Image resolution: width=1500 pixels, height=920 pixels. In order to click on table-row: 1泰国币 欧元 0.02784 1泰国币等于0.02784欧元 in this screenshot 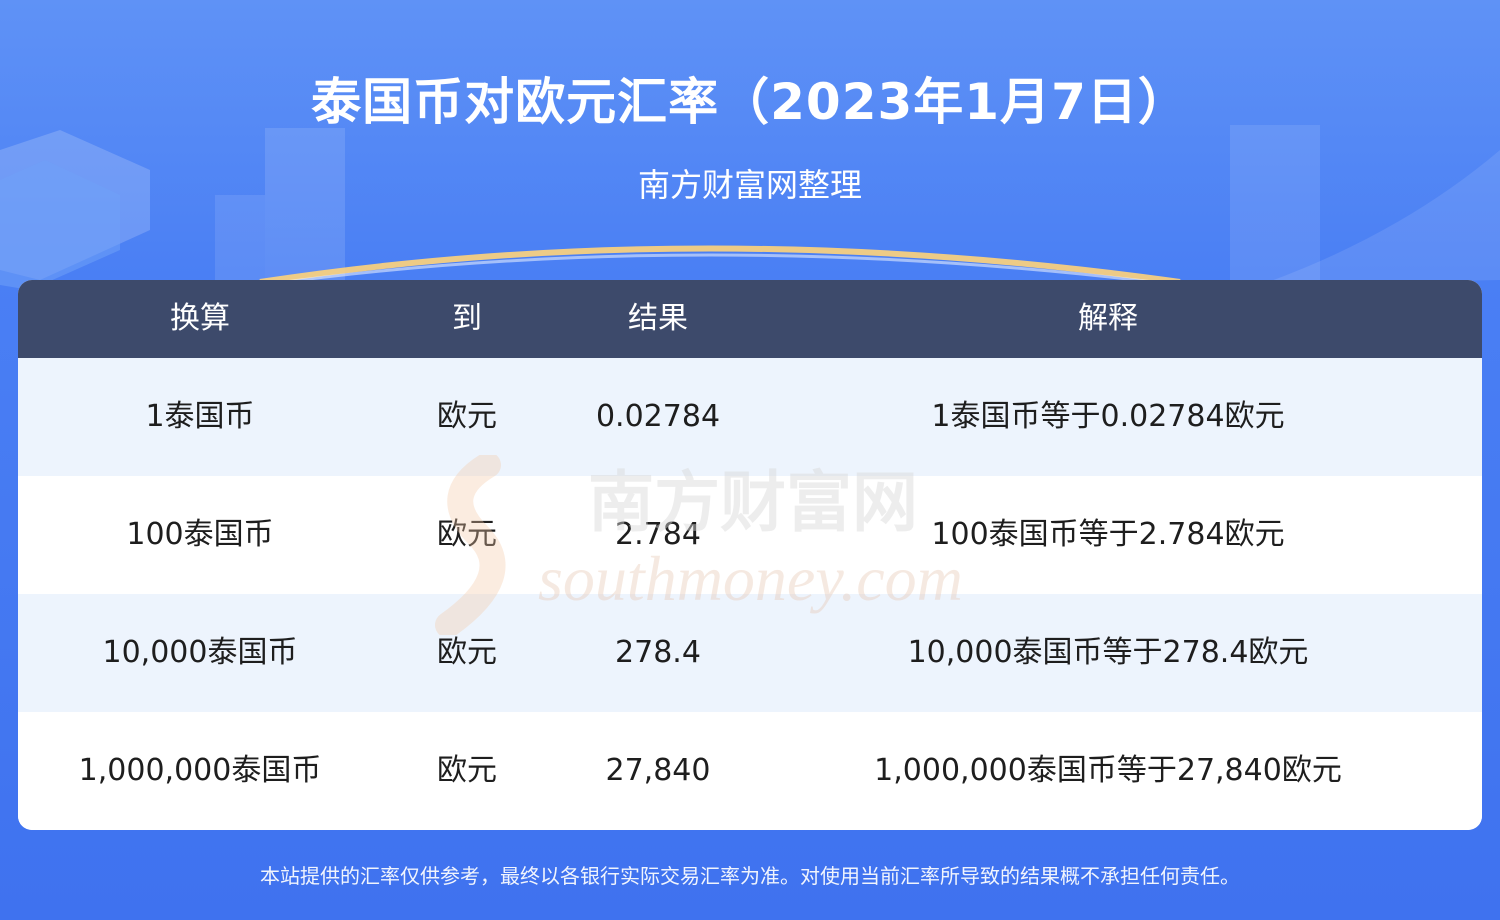, I will do `click(750, 417)`.